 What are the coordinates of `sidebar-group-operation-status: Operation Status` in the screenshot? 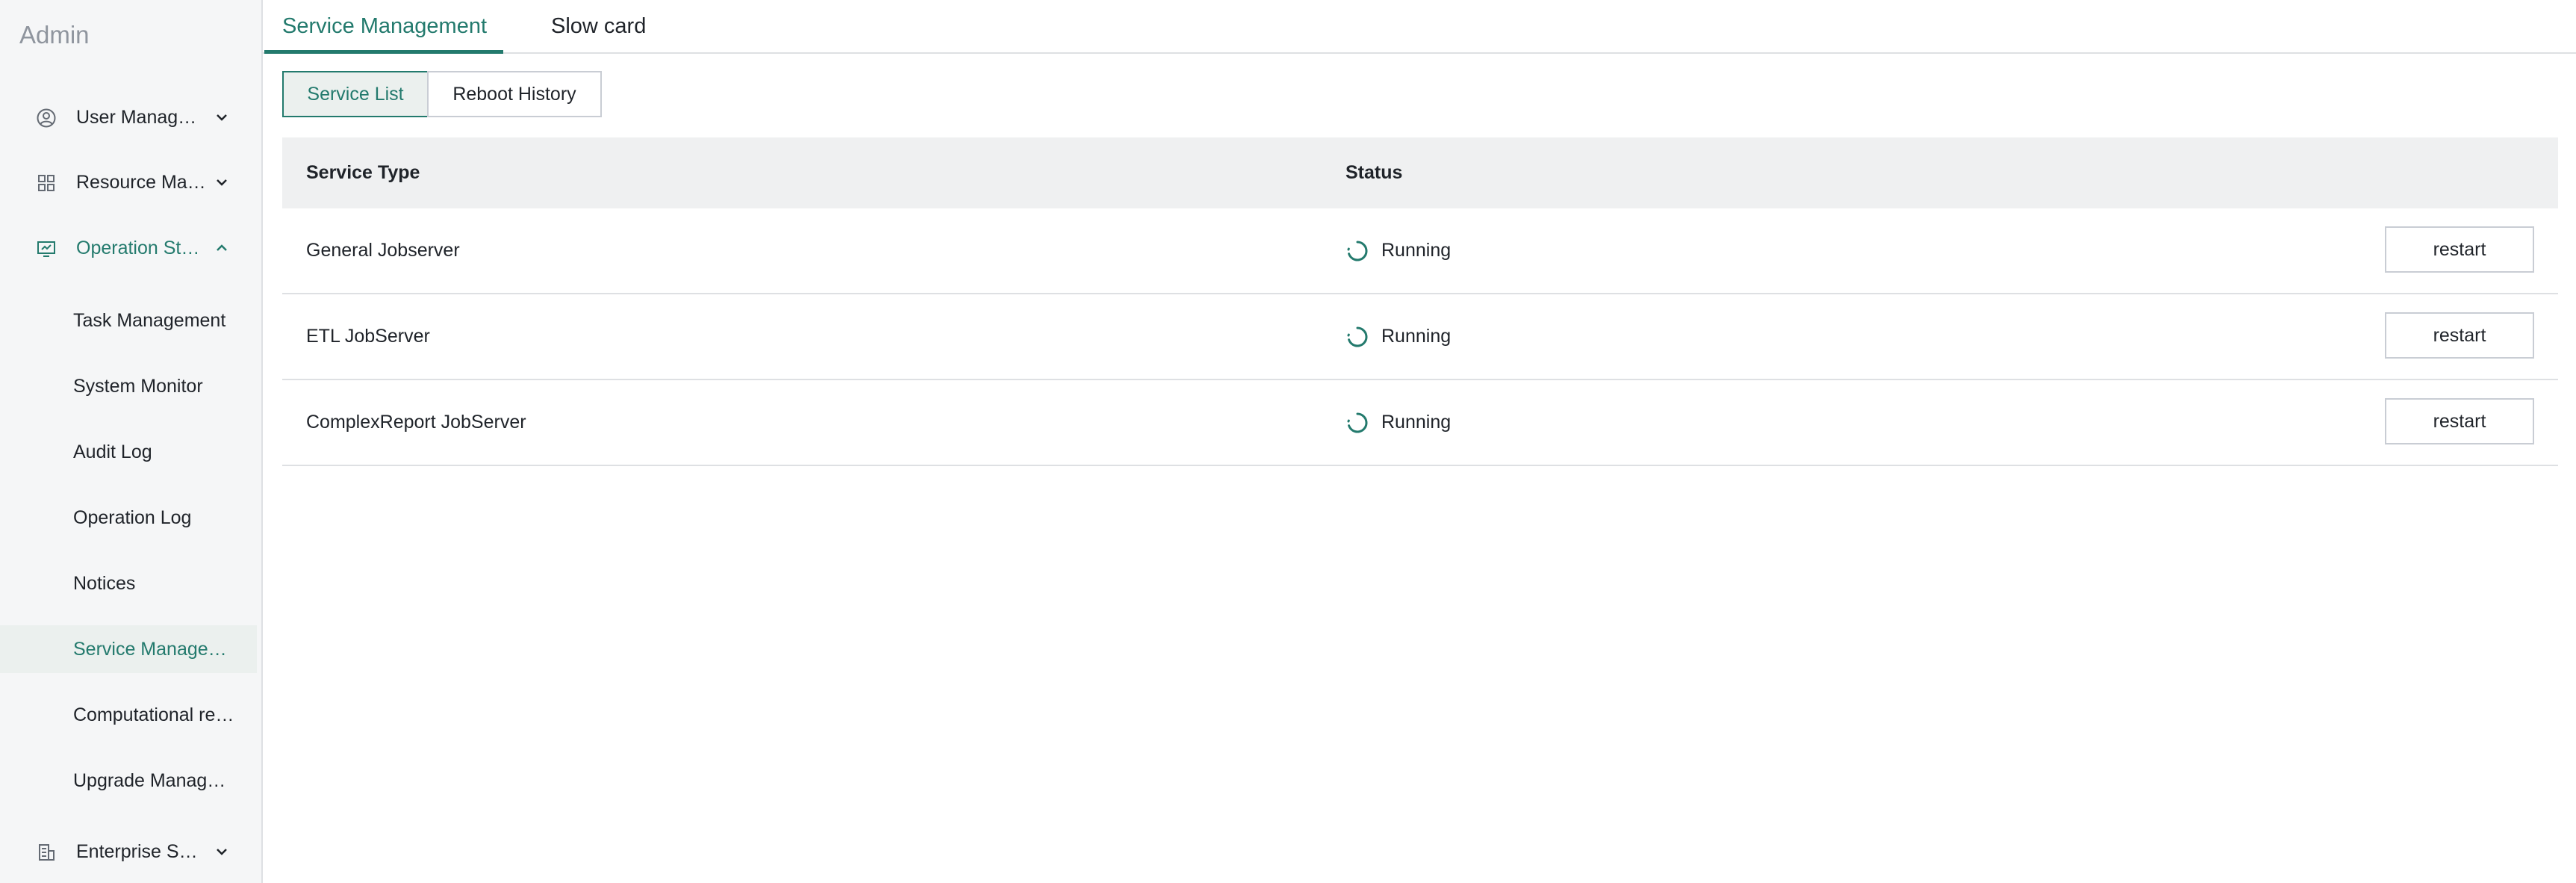 It's located at (130, 248).